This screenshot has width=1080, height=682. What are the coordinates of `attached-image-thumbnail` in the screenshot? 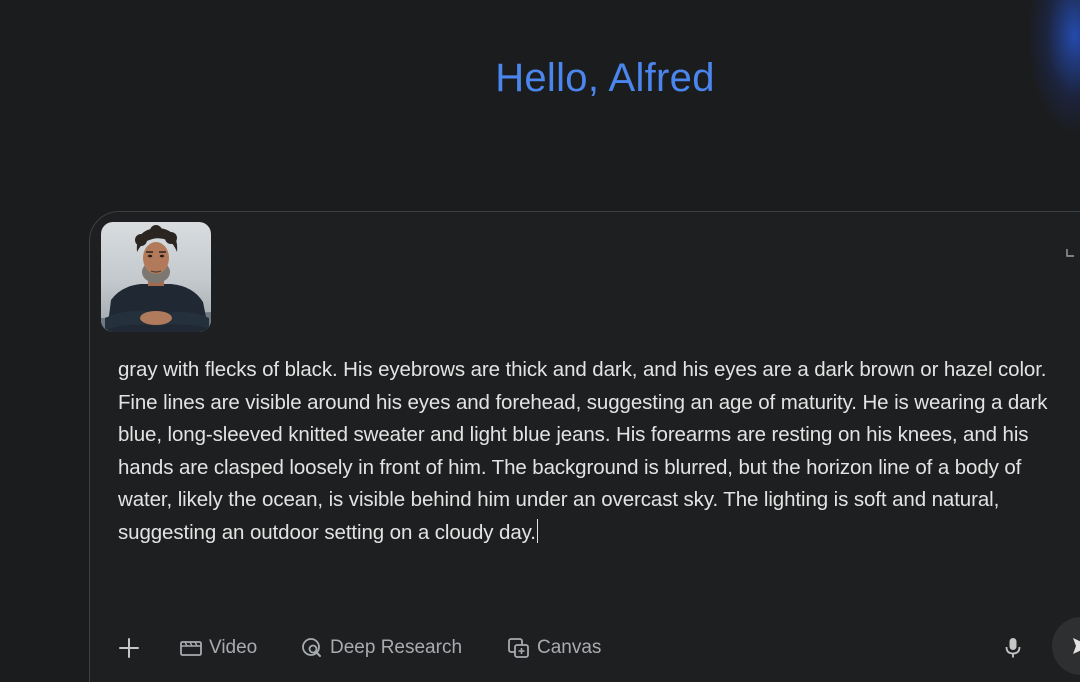 It's located at (156, 277).